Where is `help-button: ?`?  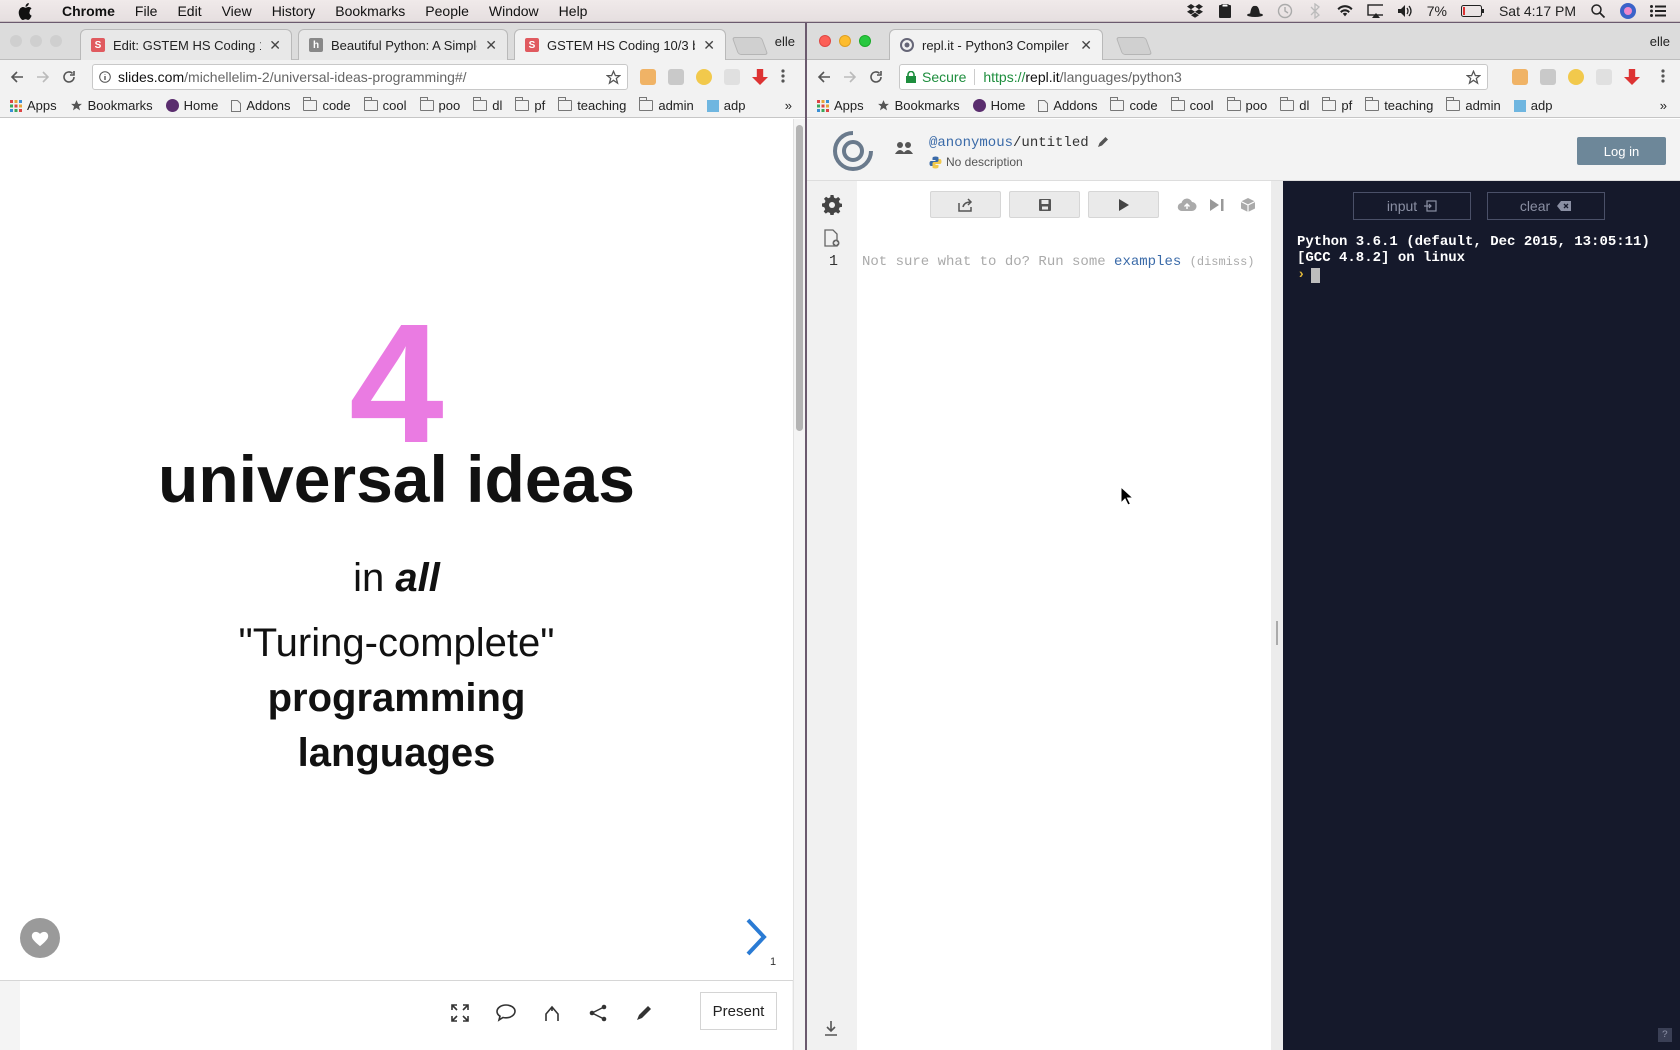 help-button: ? is located at coordinates (1665, 1035).